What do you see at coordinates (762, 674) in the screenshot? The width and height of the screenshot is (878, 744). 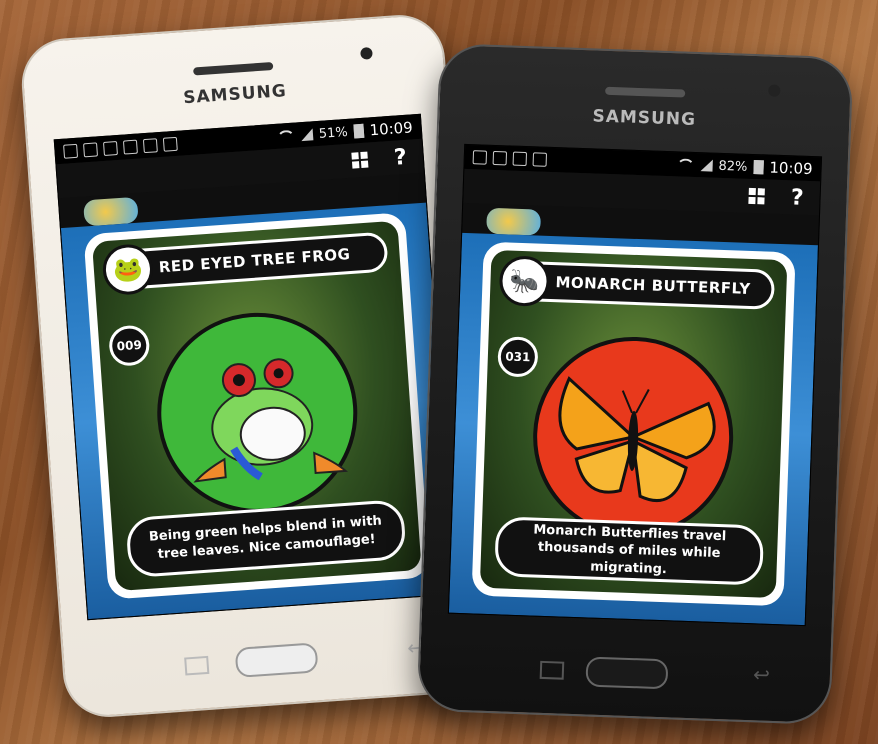 I see `back-icon: ↩` at bounding box center [762, 674].